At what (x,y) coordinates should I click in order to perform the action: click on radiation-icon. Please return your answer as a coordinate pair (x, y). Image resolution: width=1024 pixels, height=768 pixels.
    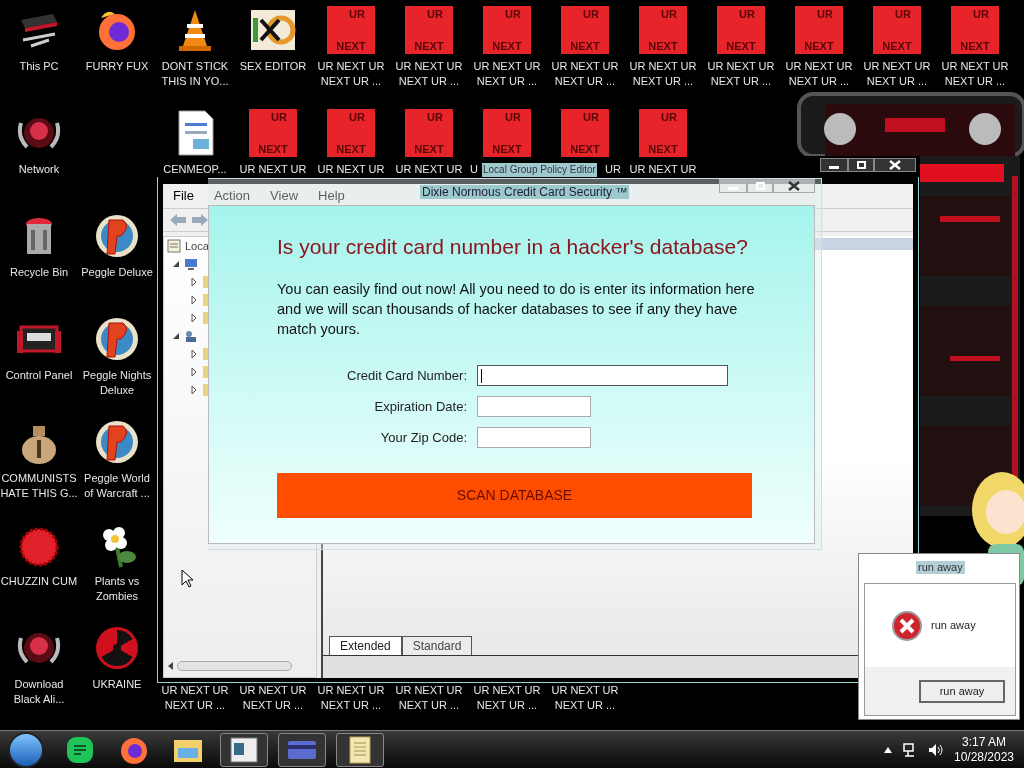
    Looking at the image, I should click on (117, 648).